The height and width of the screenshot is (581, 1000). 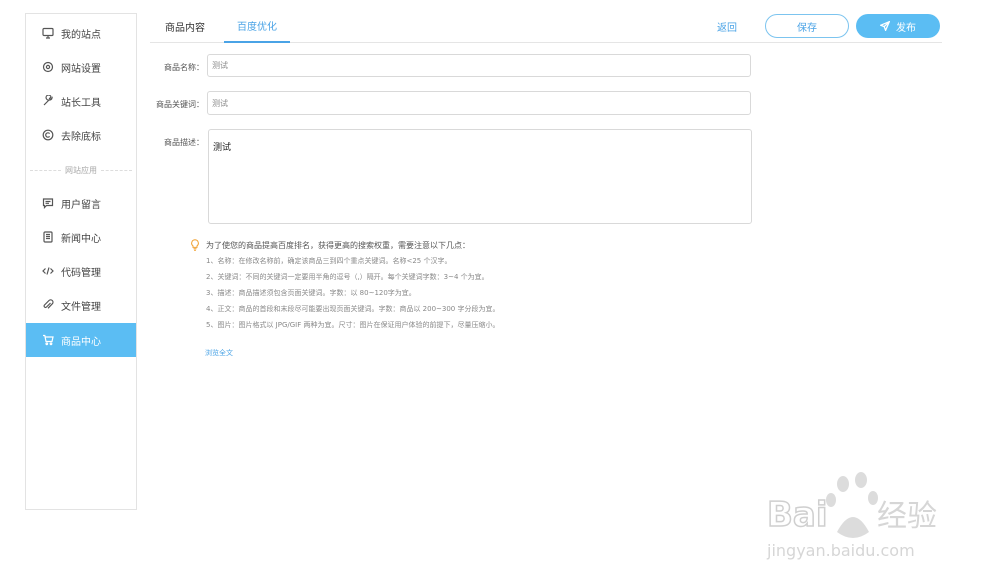 I want to click on sidebar-item-code-management: 代码管理, so click(x=81, y=271).